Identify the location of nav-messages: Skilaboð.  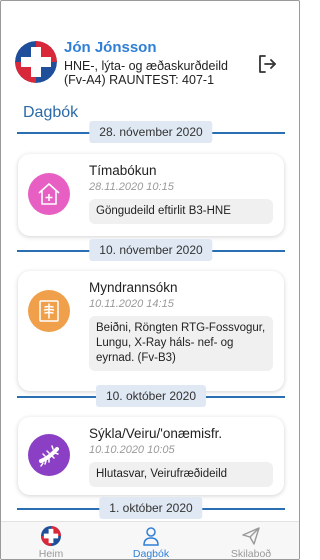
(251, 541).